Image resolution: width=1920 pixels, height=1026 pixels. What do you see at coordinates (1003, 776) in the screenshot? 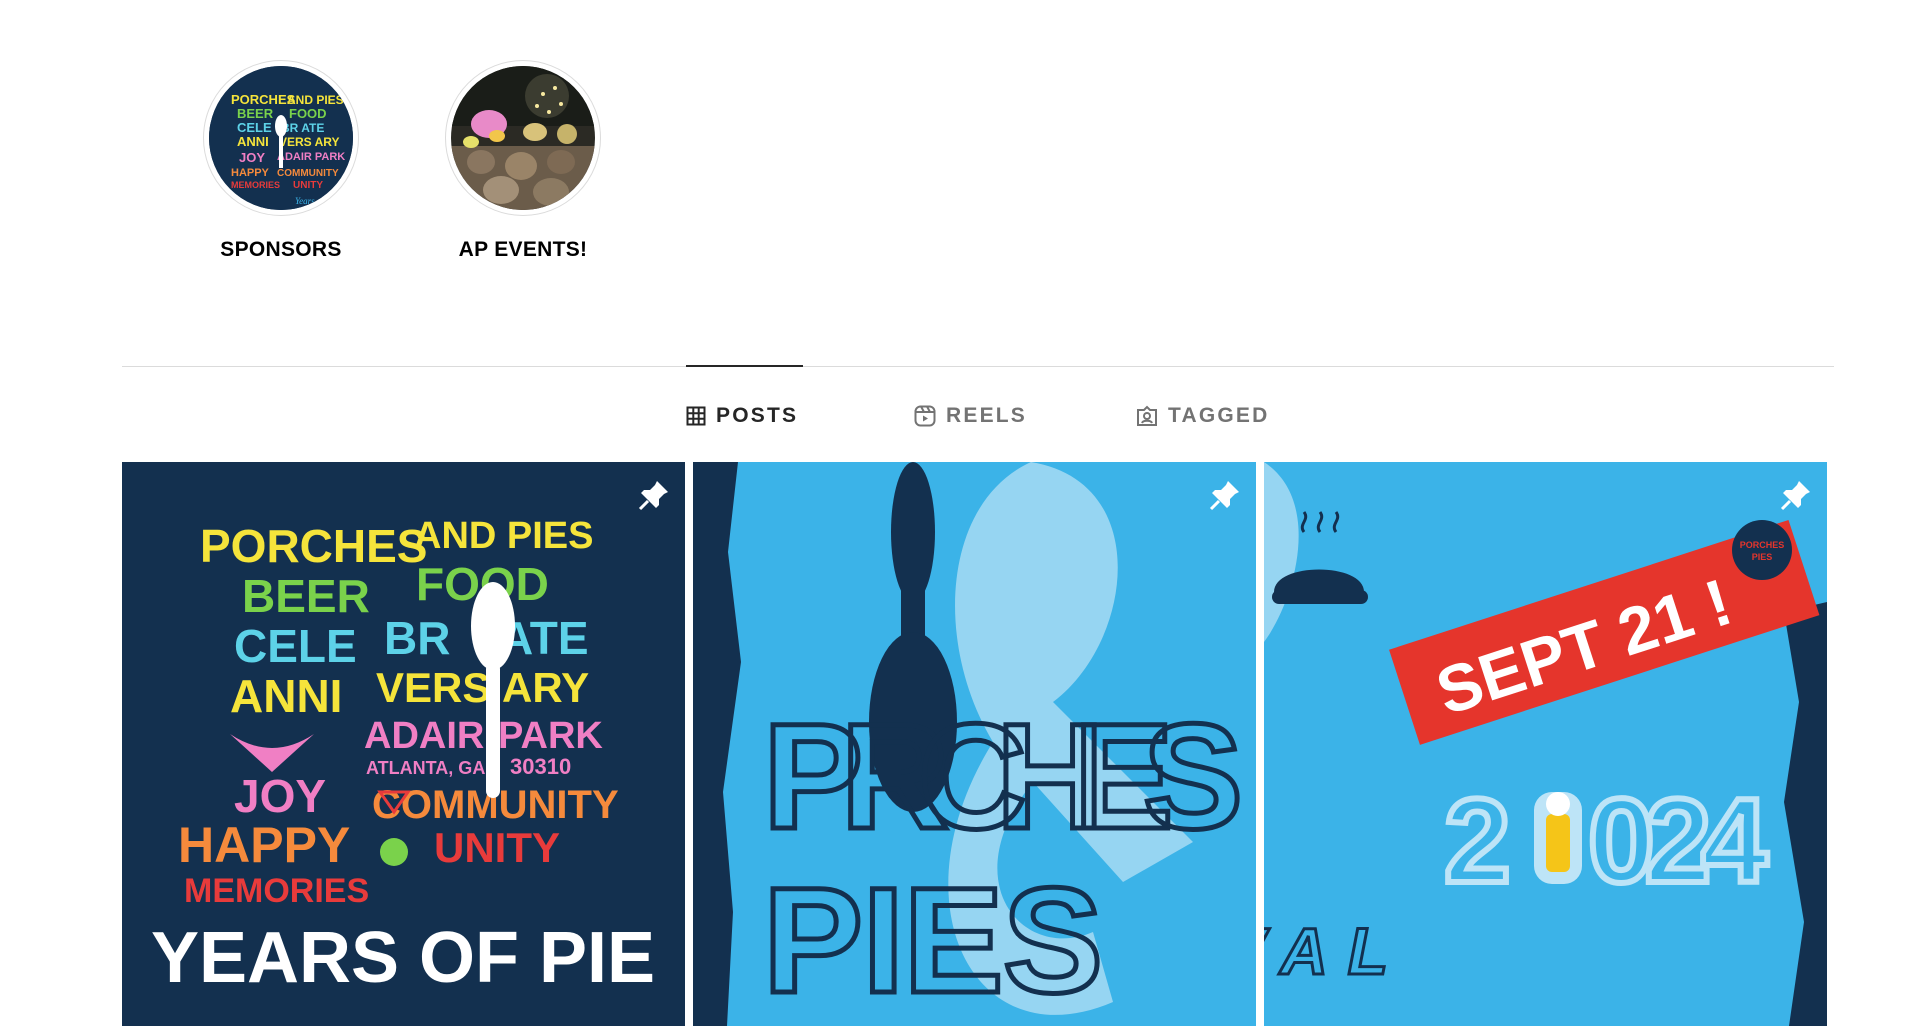
I see `art-title: P RCHES` at bounding box center [1003, 776].